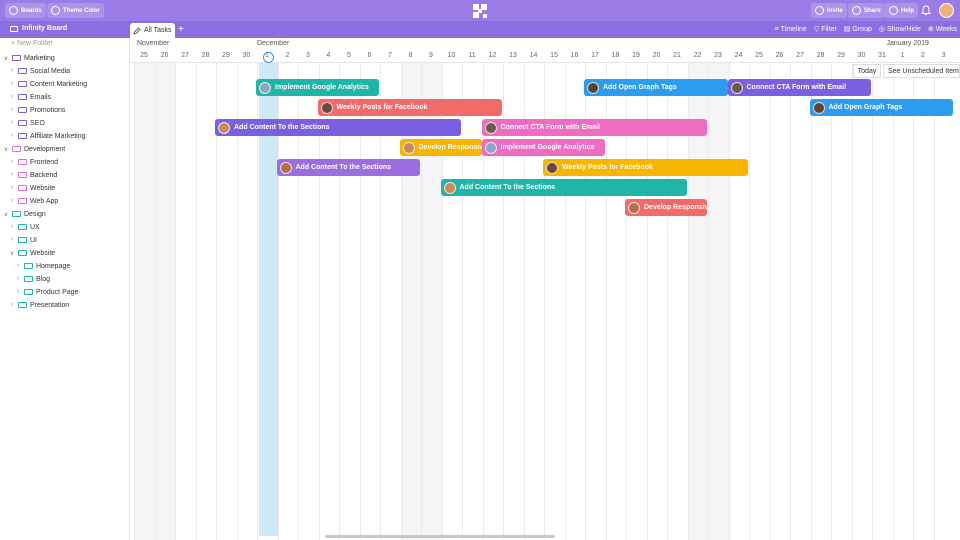 This screenshot has height=540, width=960. I want to click on task-label: Develop Responsive Layout, so click(450, 147).